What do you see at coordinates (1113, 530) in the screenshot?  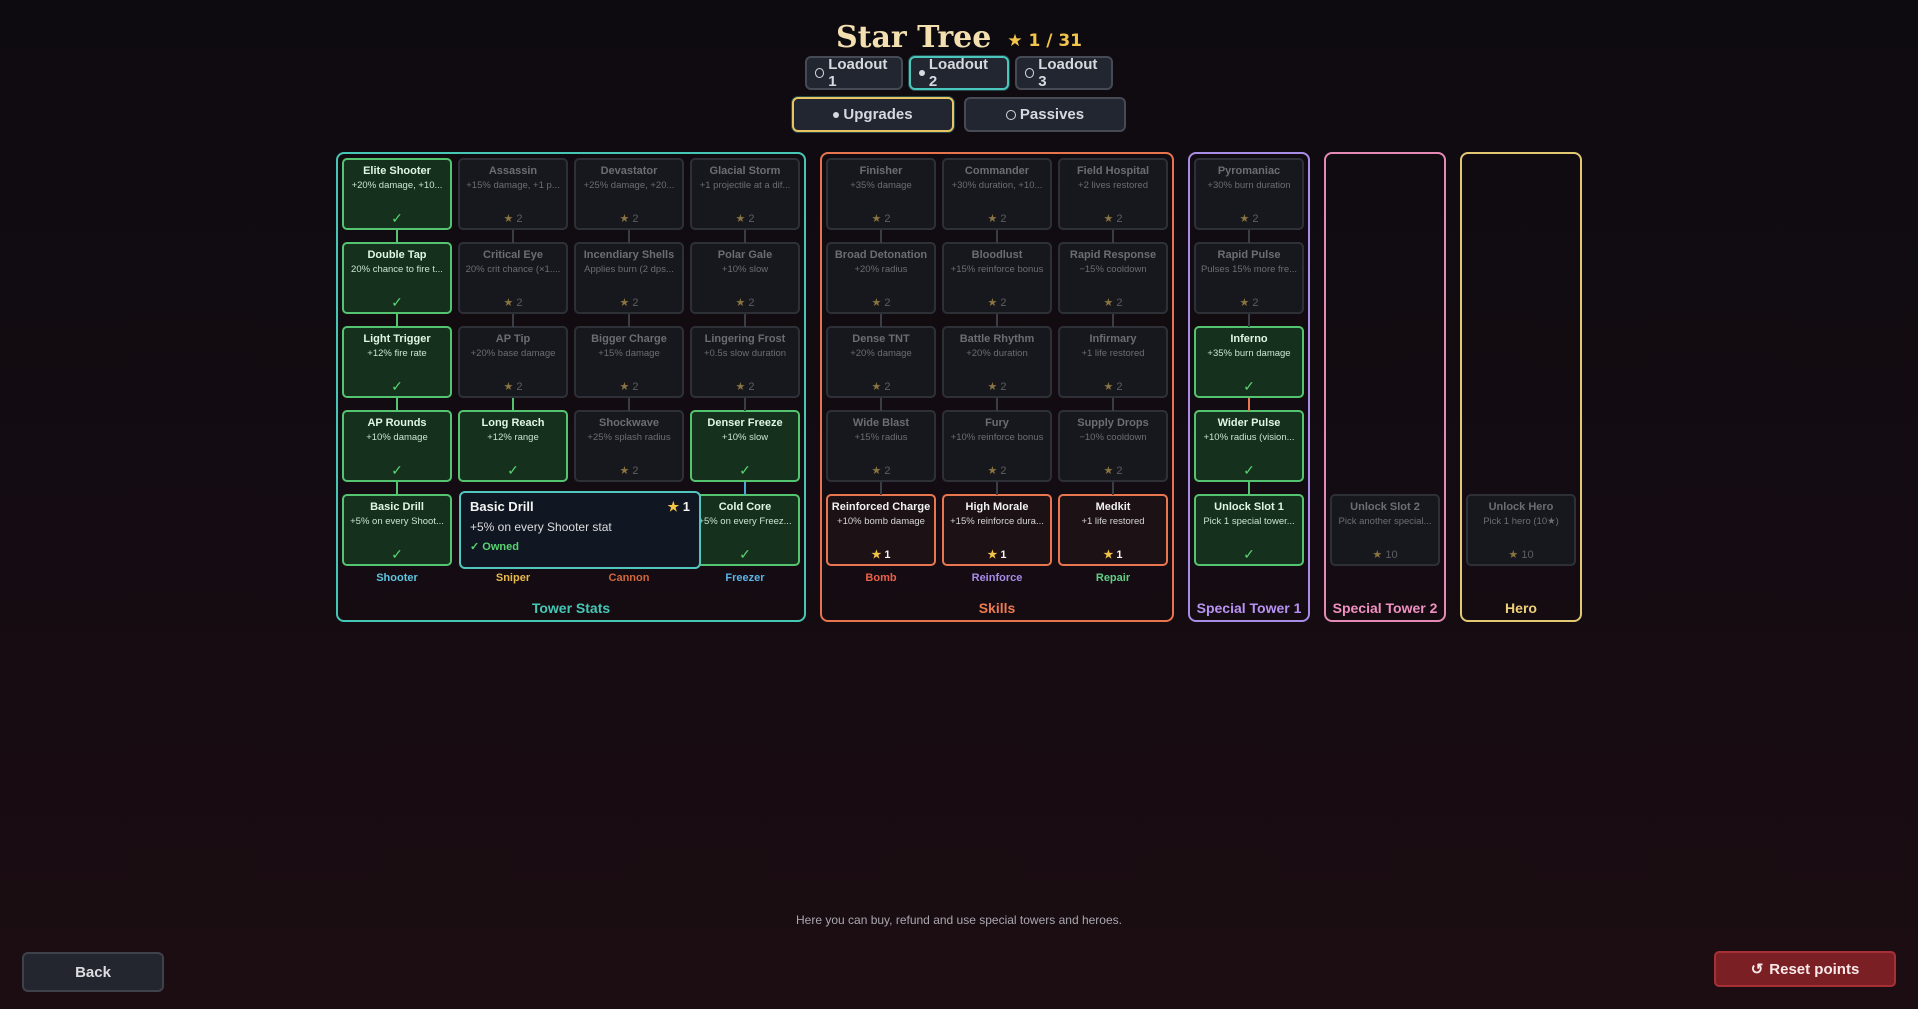 I see `node-medkit: Medkit +1 life restored ★ 1` at bounding box center [1113, 530].